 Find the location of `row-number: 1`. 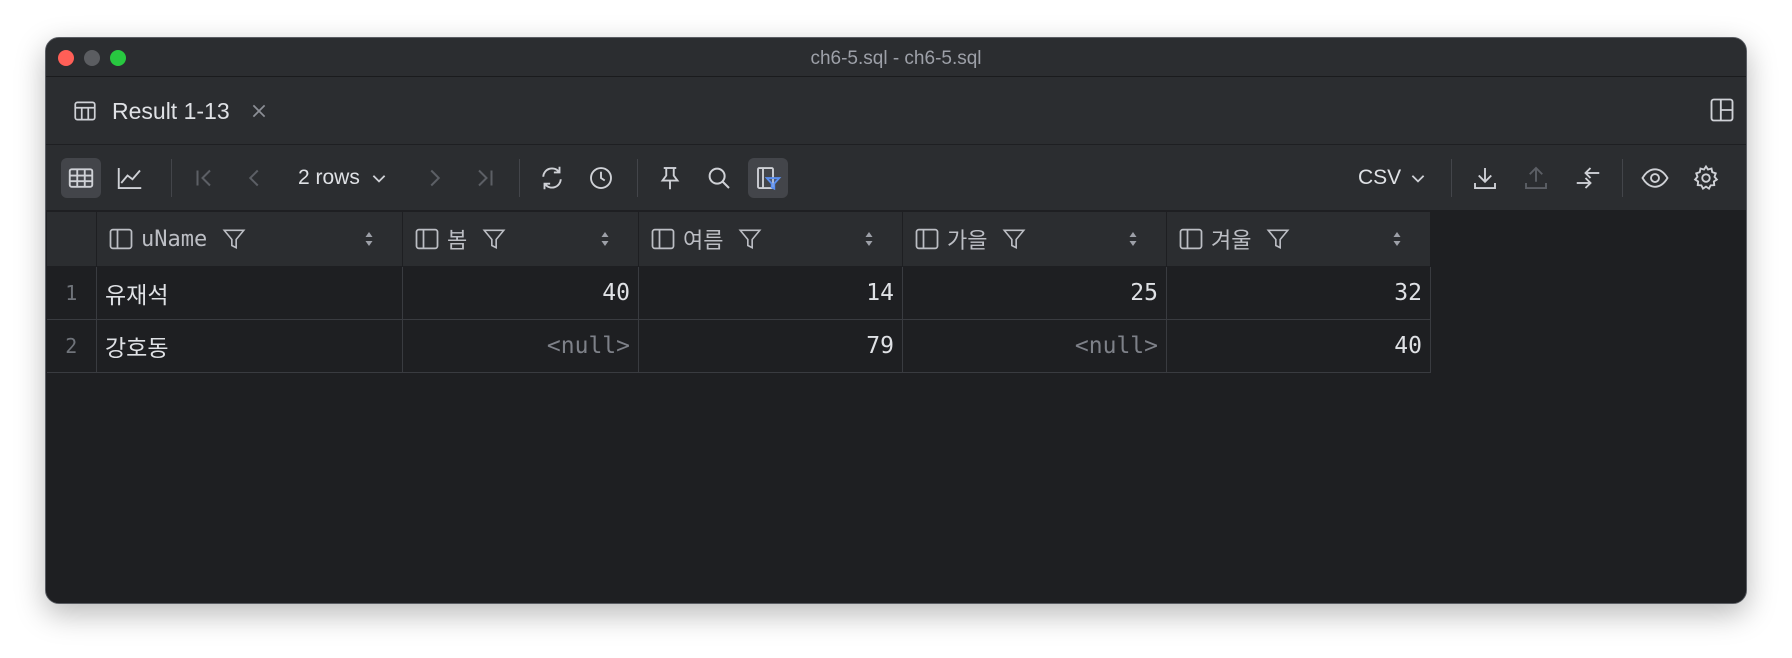

row-number: 1 is located at coordinates (71, 293).